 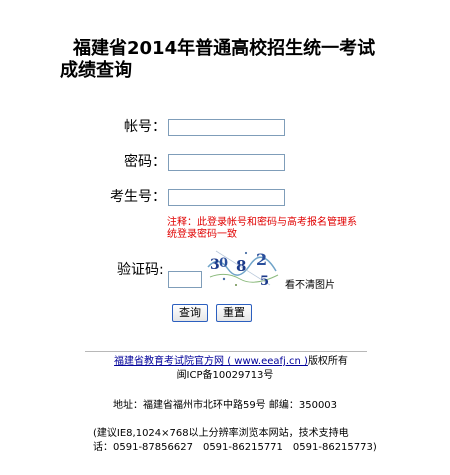 I want to click on copyright-text: 版权所有, so click(x=327, y=361).